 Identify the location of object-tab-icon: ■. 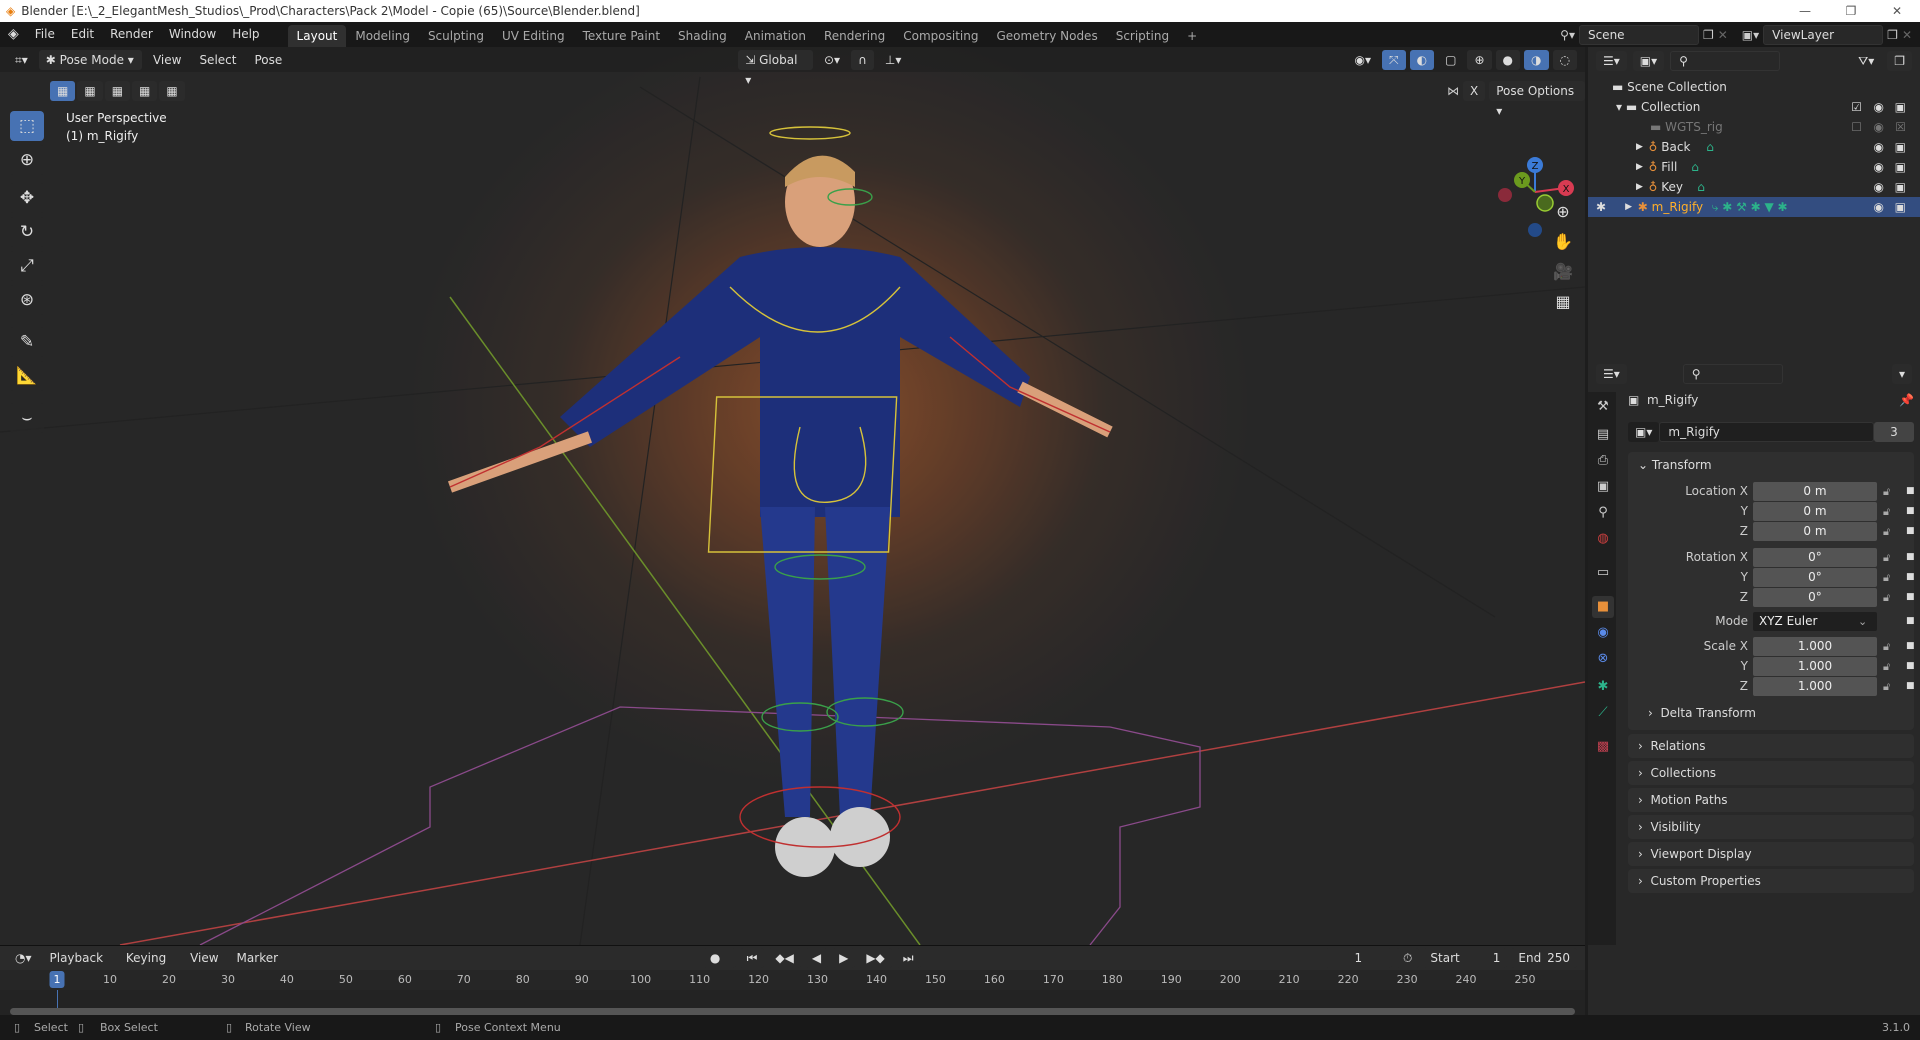
(1603, 607).